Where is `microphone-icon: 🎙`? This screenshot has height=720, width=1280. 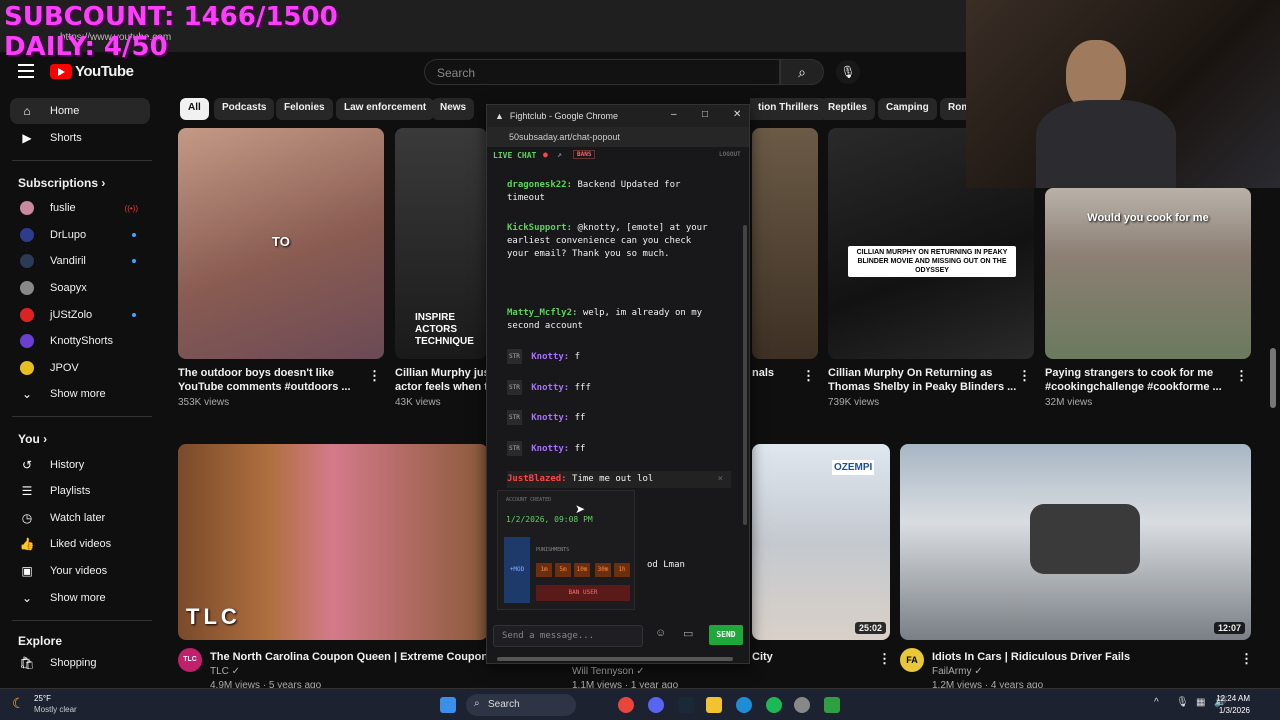
microphone-icon: 🎙 is located at coordinates (1182, 702).